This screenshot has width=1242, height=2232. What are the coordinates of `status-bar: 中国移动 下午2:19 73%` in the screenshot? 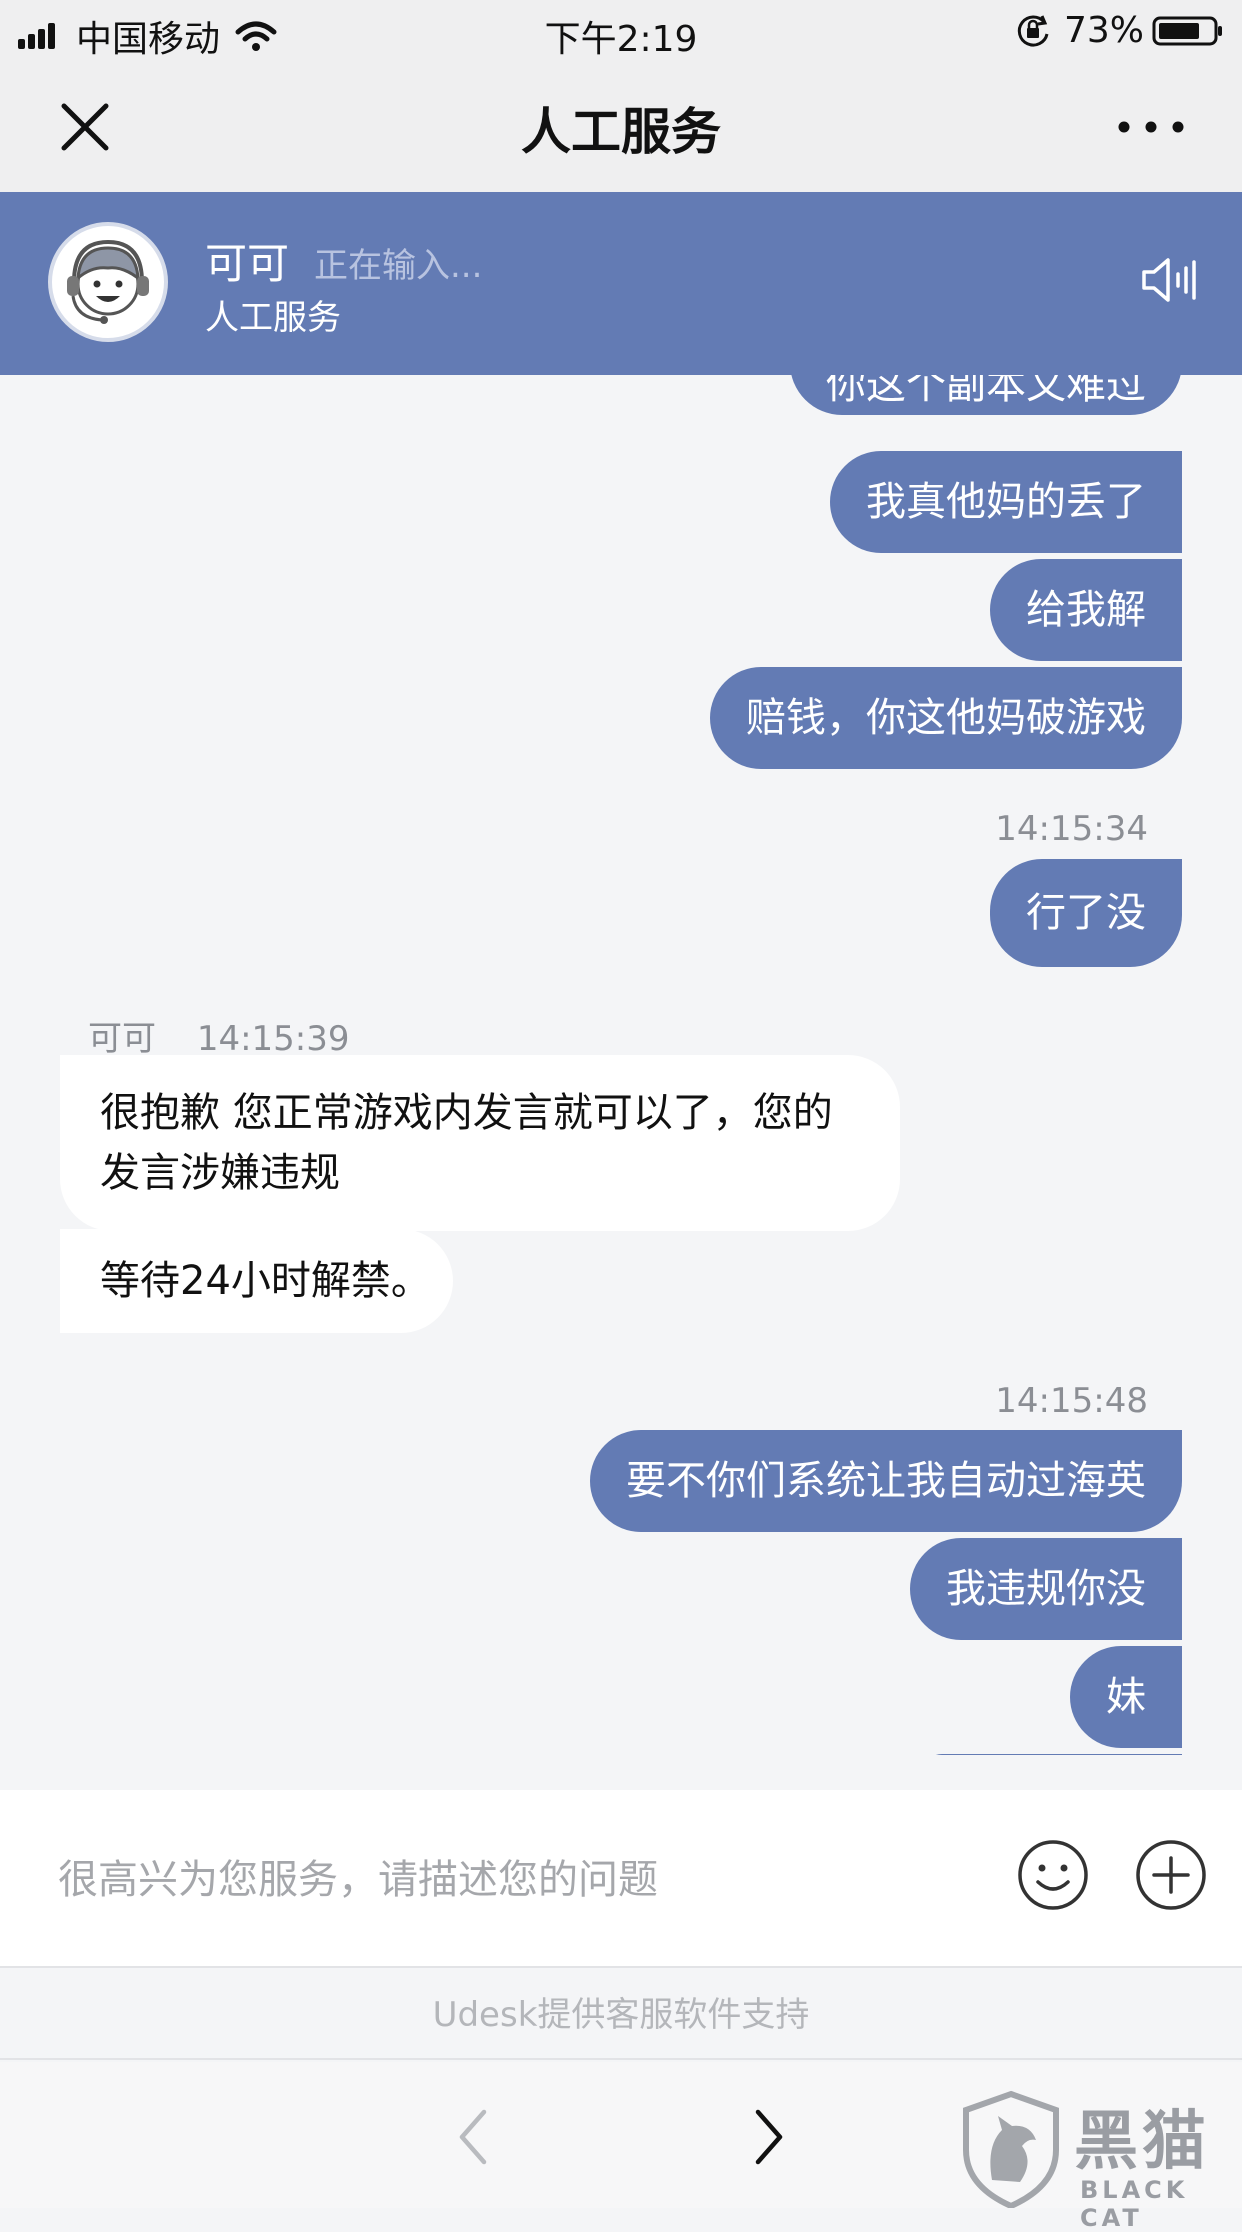 It's located at (621, 31).